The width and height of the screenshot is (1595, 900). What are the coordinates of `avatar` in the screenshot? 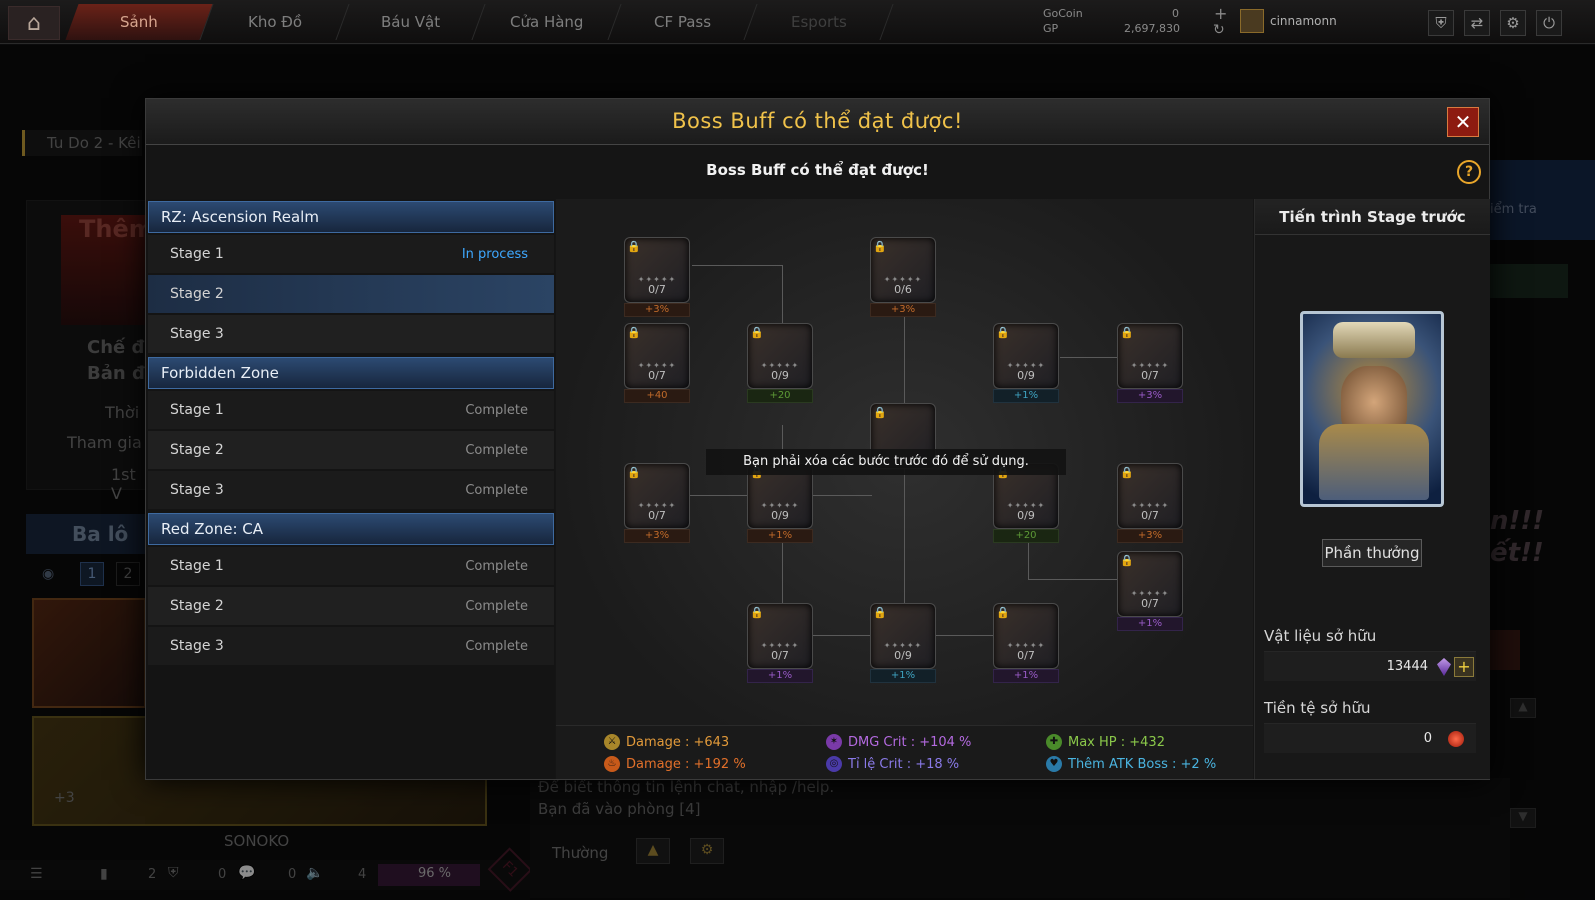 It's located at (1252, 21).